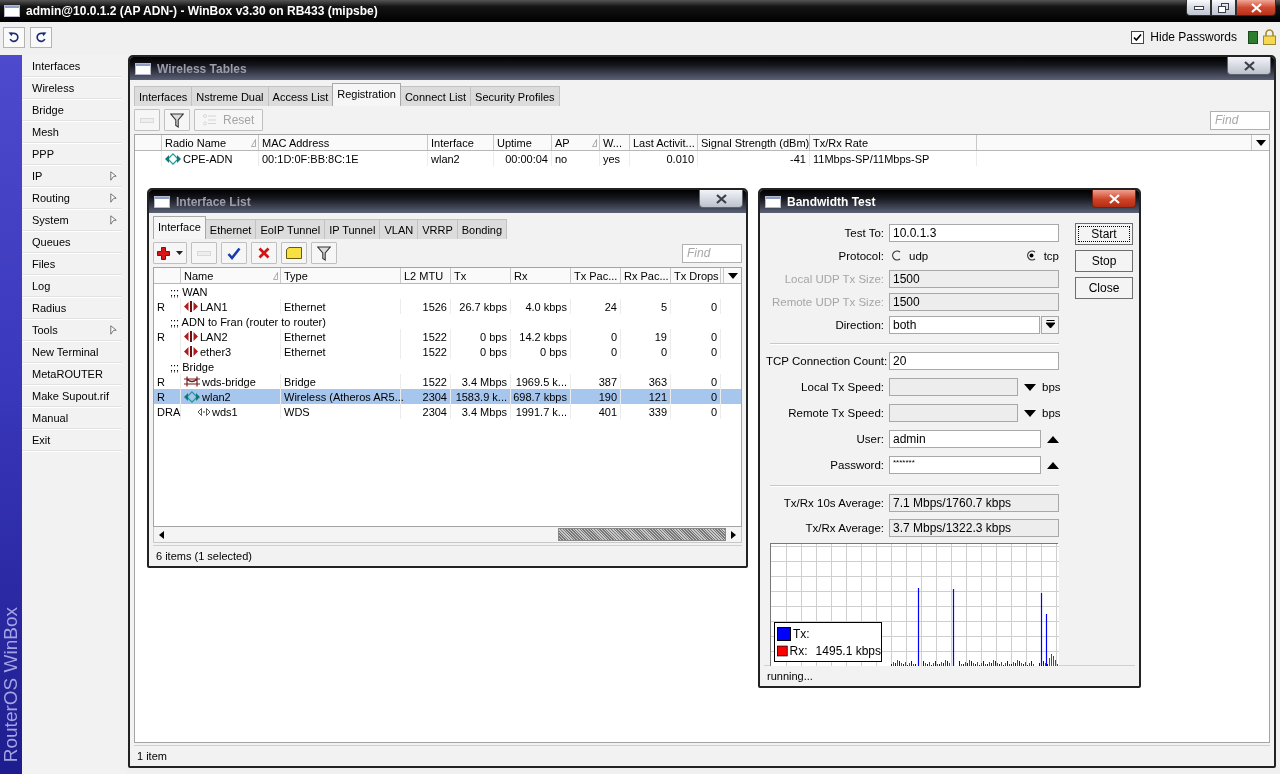  Describe the element at coordinates (964, 324) in the screenshot. I see `dropdown-field: both` at that location.